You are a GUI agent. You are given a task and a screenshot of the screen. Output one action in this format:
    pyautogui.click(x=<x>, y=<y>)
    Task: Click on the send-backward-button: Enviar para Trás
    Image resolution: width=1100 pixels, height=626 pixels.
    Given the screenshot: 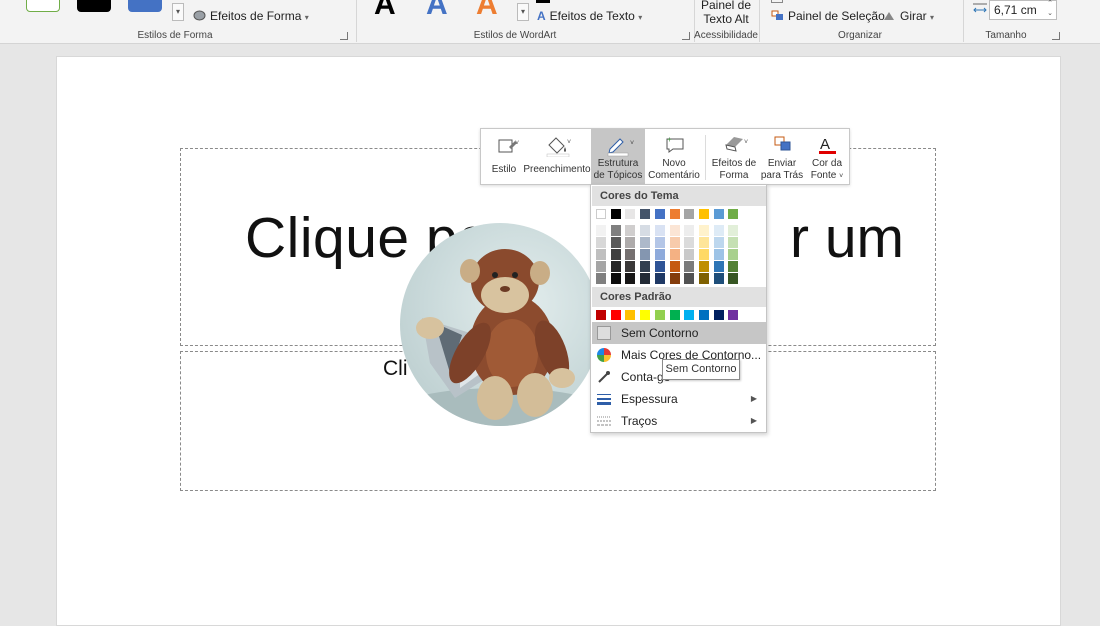 What is the action you would take?
    pyautogui.click(x=782, y=157)
    